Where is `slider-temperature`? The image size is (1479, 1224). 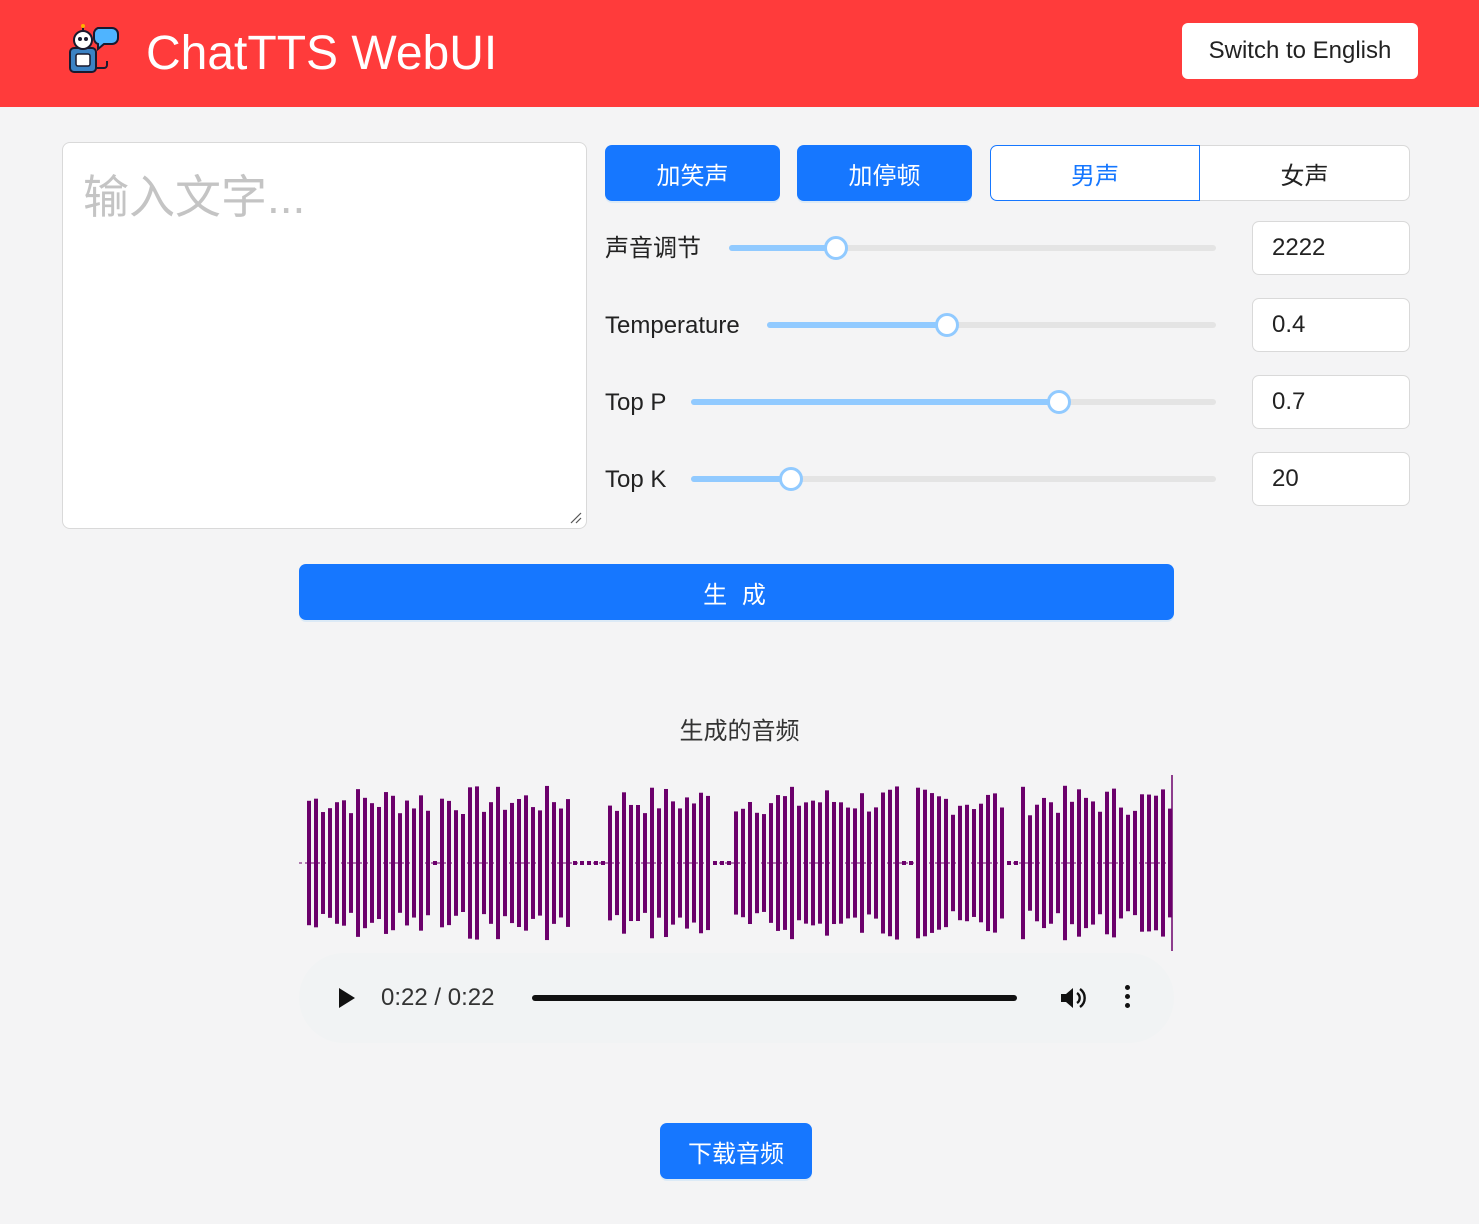 slider-temperature is located at coordinates (991, 325).